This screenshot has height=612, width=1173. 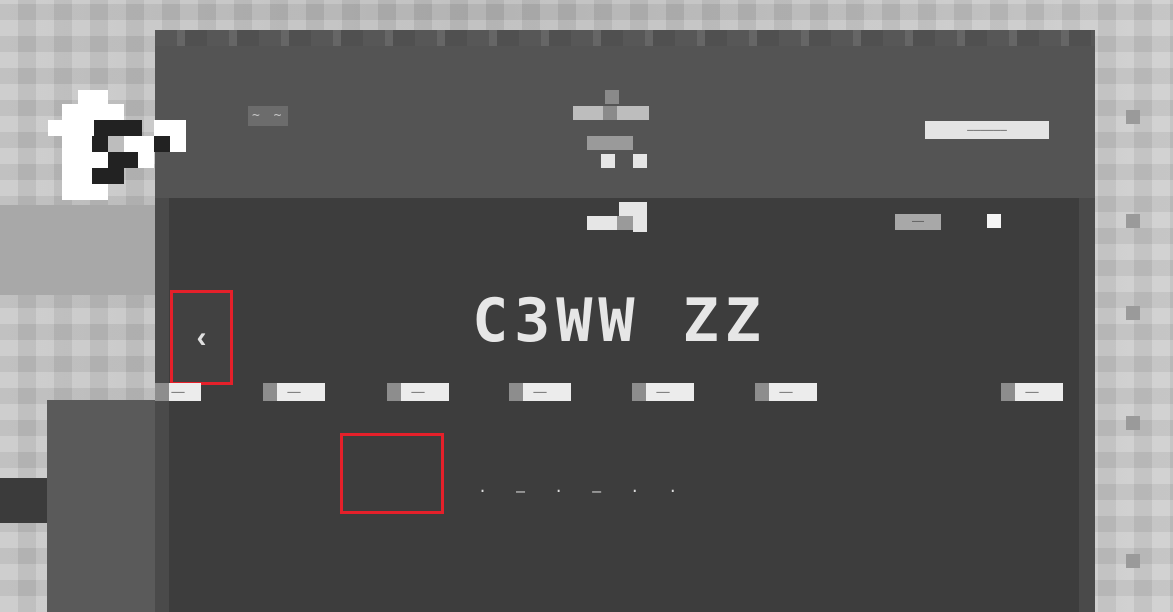 What do you see at coordinates (392, 473) in the screenshot?
I see `action-button` at bounding box center [392, 473].